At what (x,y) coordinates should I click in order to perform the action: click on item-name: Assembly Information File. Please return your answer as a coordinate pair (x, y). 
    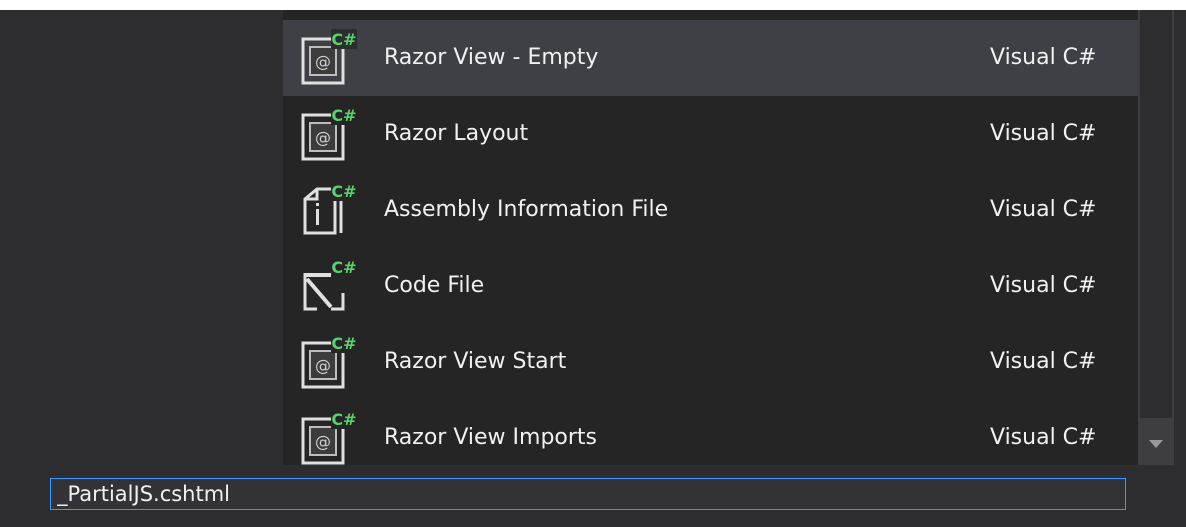
    Looking at the image, I should click on (526, 209).